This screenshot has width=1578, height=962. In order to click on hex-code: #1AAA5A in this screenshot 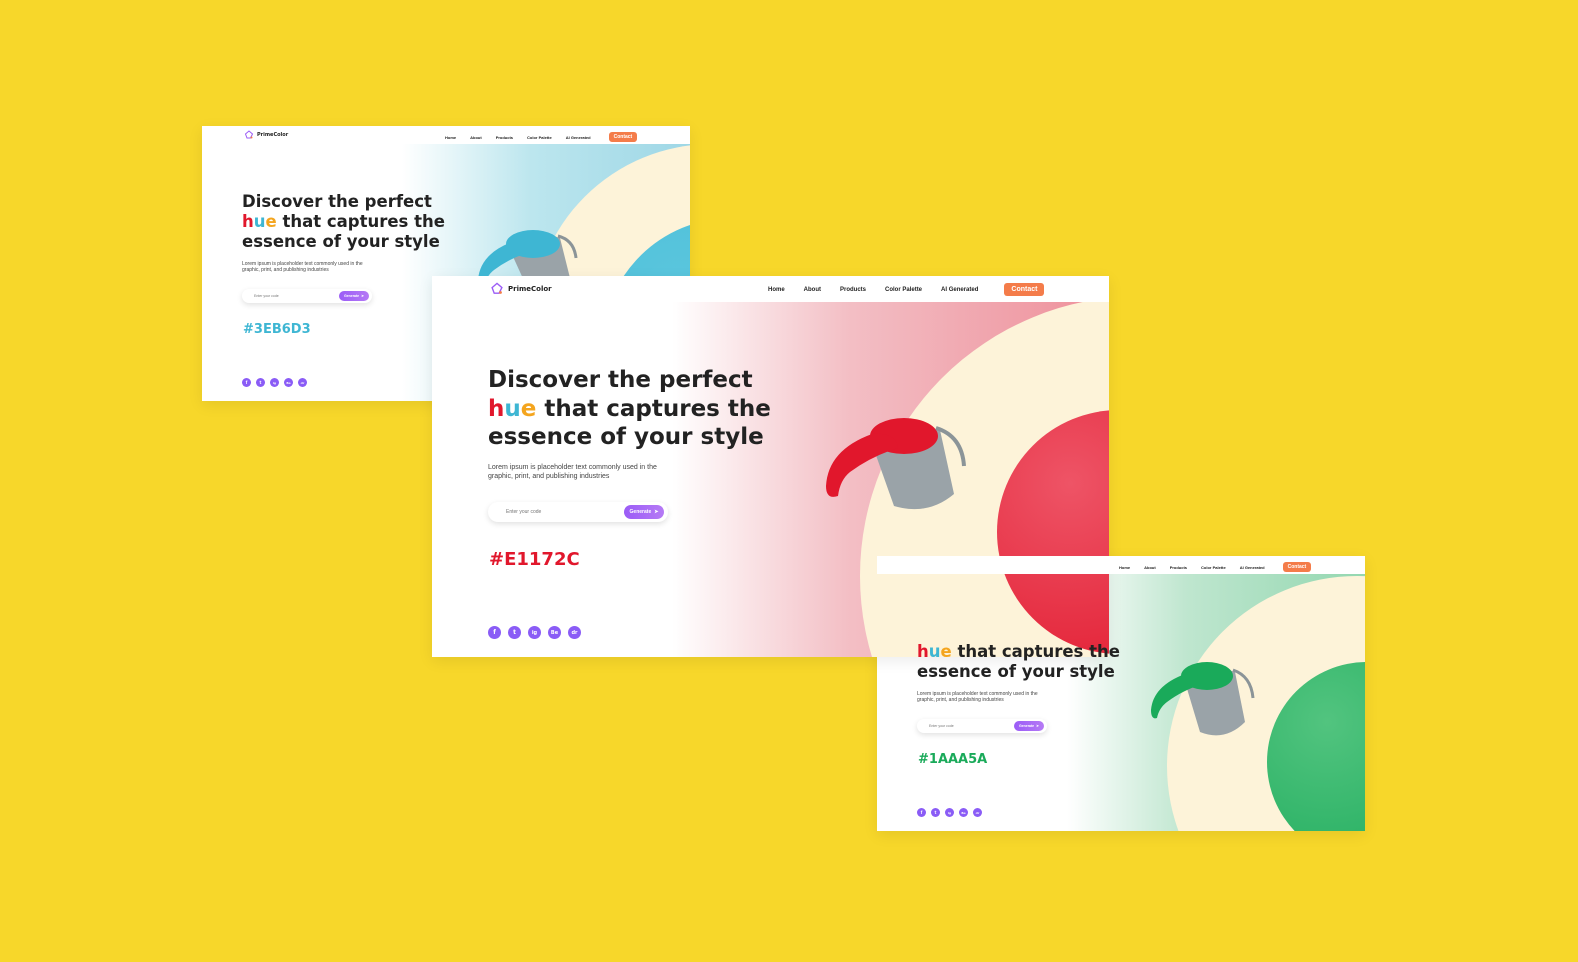, I will do `click(953, 759)`.